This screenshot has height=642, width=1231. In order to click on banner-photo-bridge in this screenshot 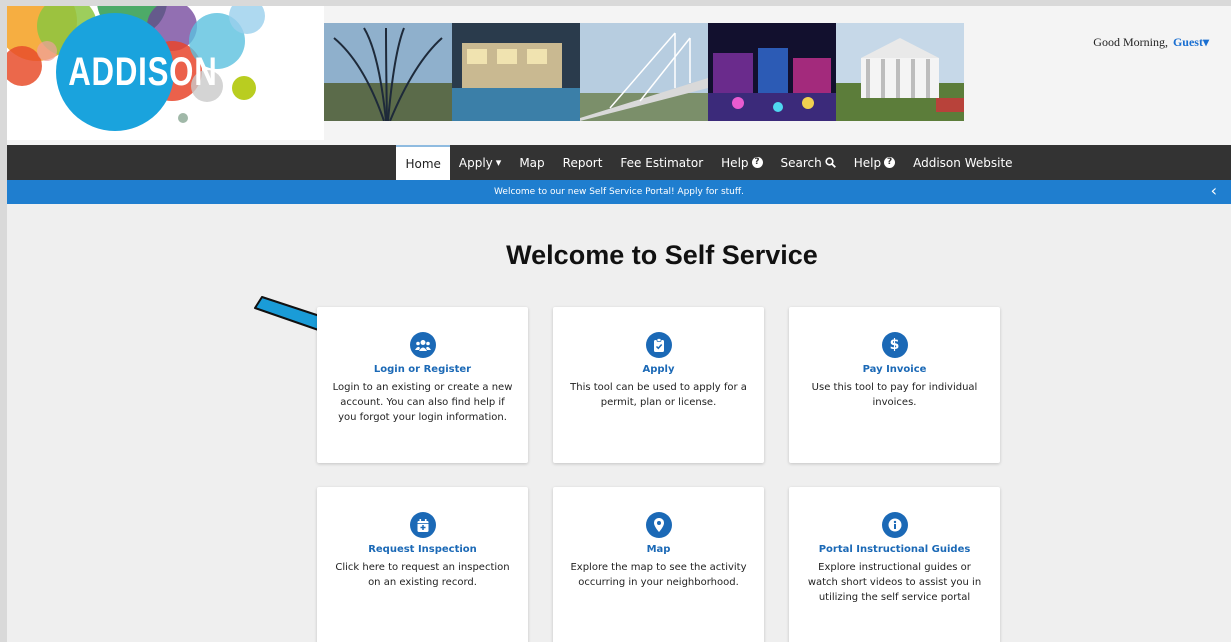, I will do `click(644, 72)`.